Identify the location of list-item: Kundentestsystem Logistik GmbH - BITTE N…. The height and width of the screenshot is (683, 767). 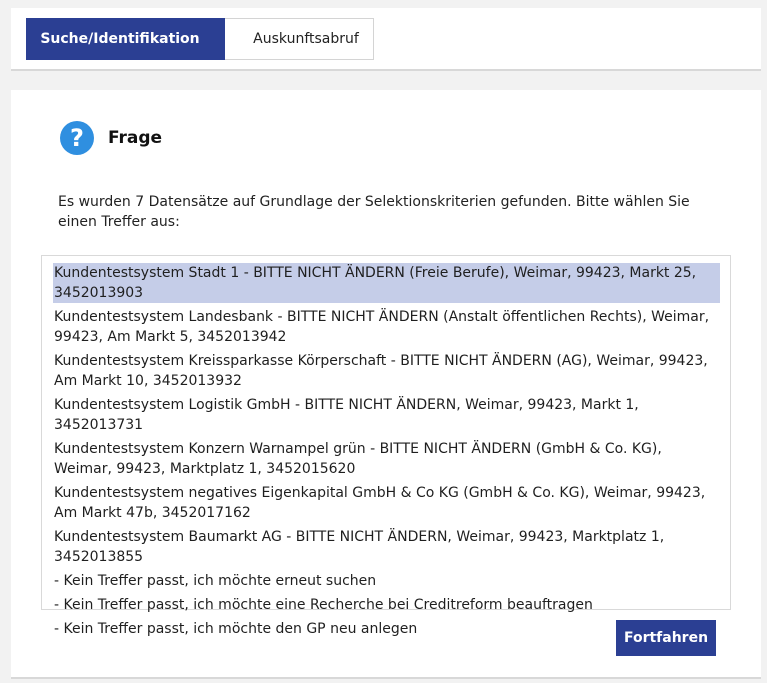
(386, 415).